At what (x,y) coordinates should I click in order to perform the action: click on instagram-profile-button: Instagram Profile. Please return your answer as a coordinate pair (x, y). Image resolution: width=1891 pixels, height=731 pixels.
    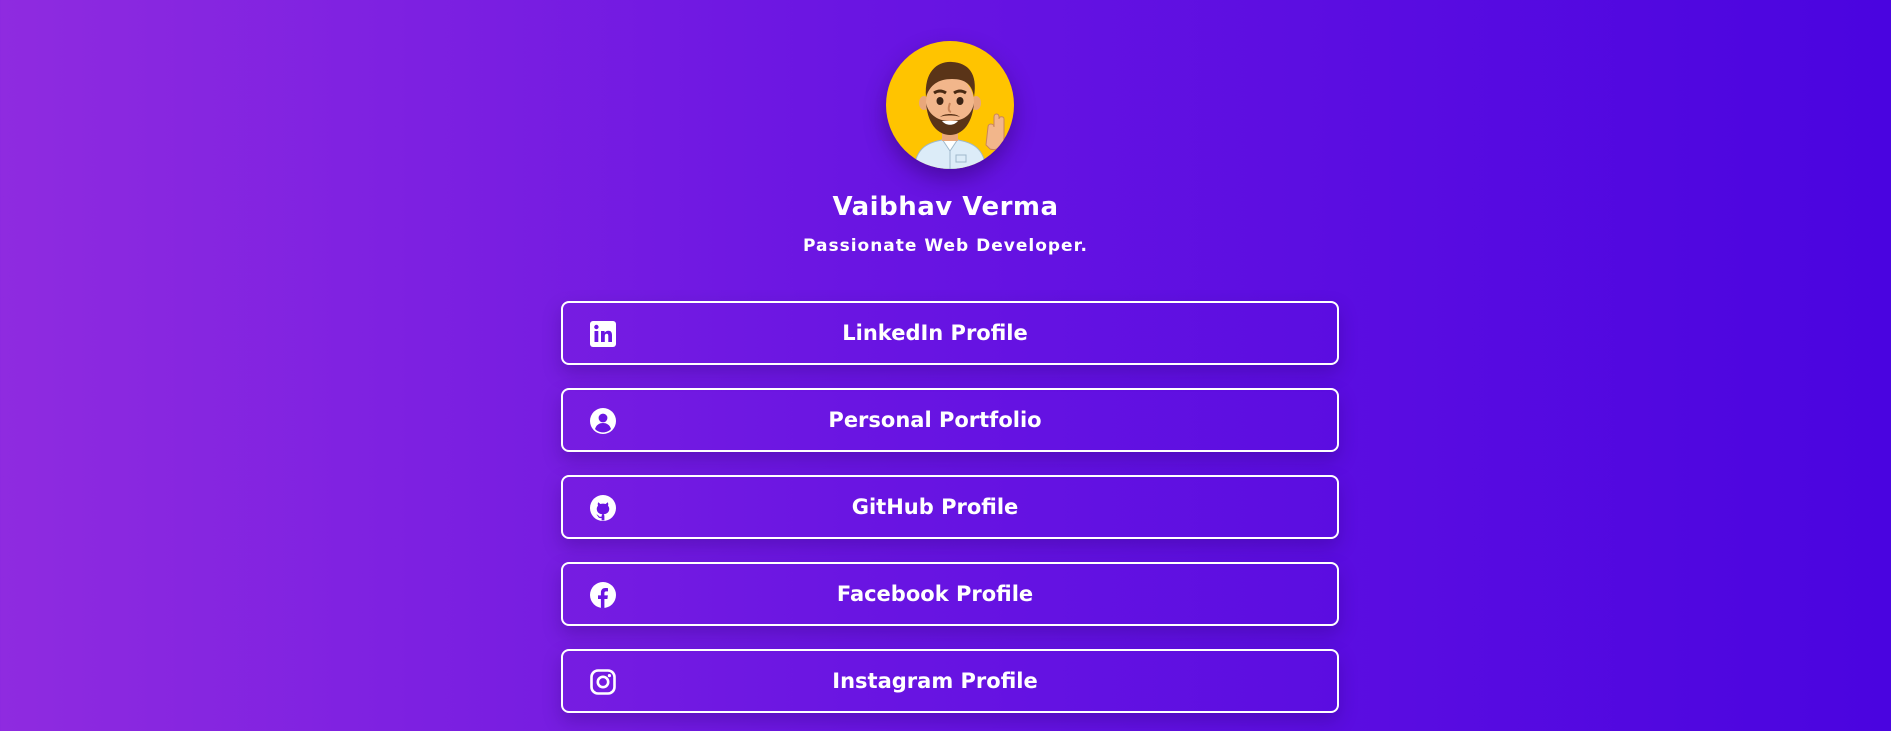
    Looking at the image, I should click on (950, 681).